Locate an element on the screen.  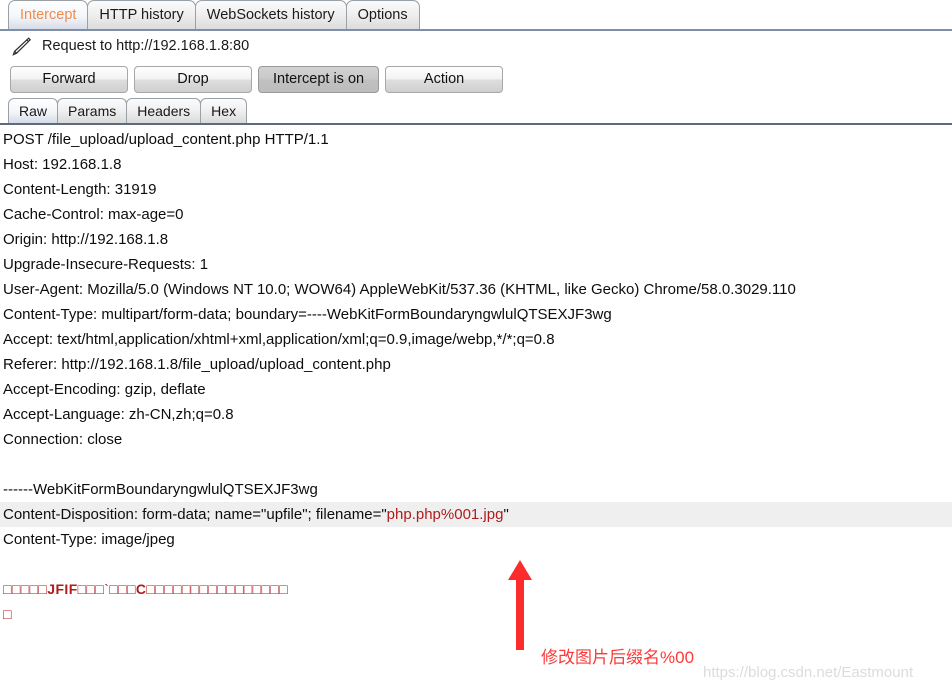
action-button: Action is located at coordinates (444, 79).